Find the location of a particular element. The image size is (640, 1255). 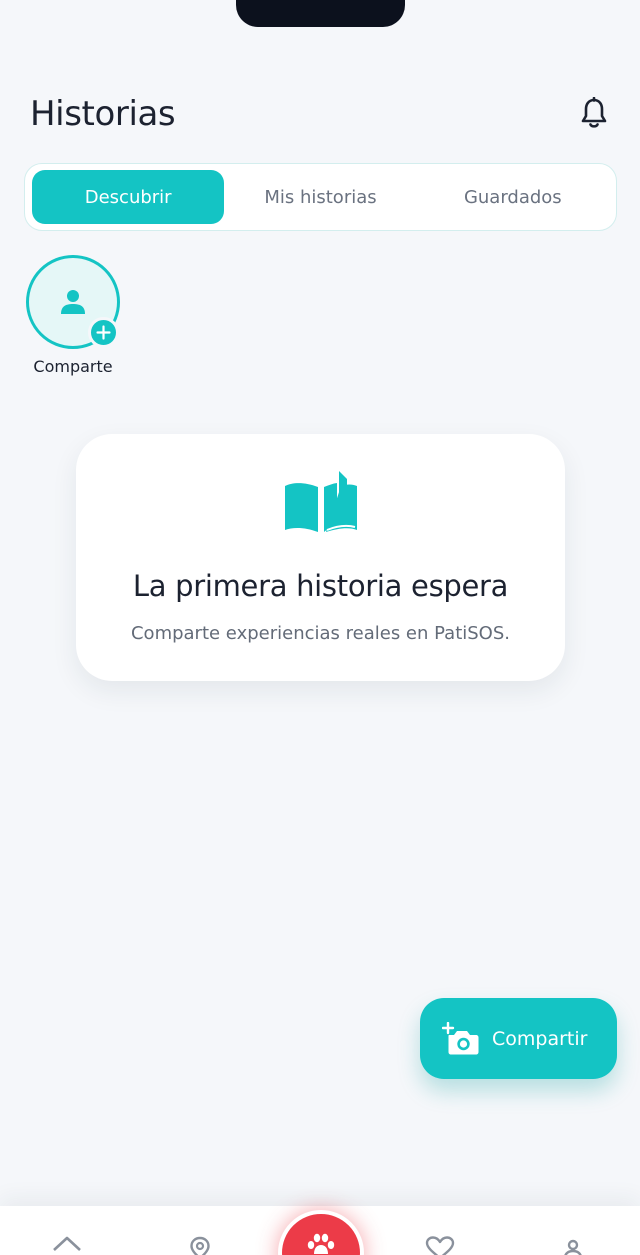

story-avatar is located at coordinates (73, 302).